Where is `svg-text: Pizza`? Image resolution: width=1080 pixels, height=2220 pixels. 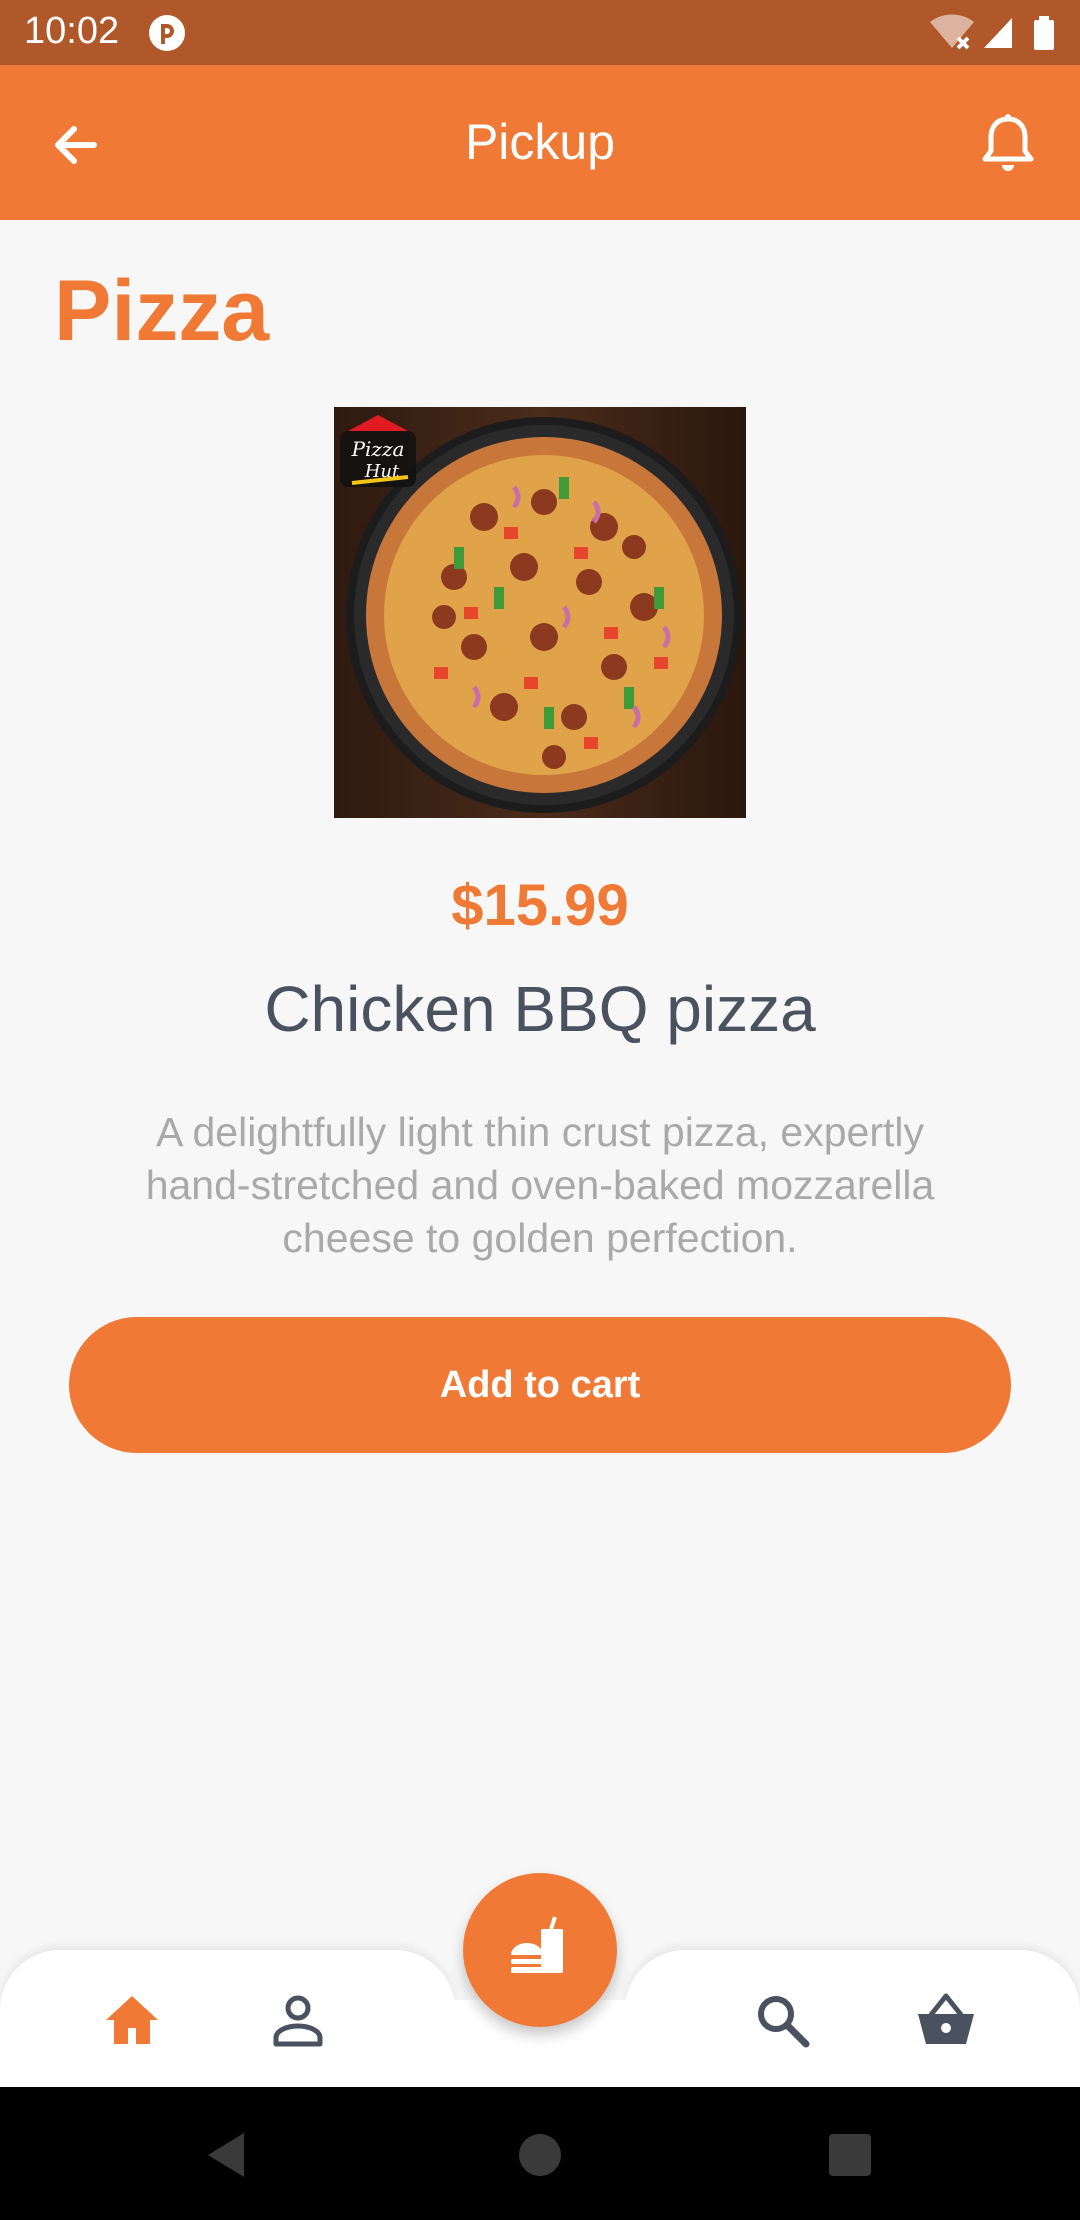 svg-text: Pizza is located at coordinates (378, 449).